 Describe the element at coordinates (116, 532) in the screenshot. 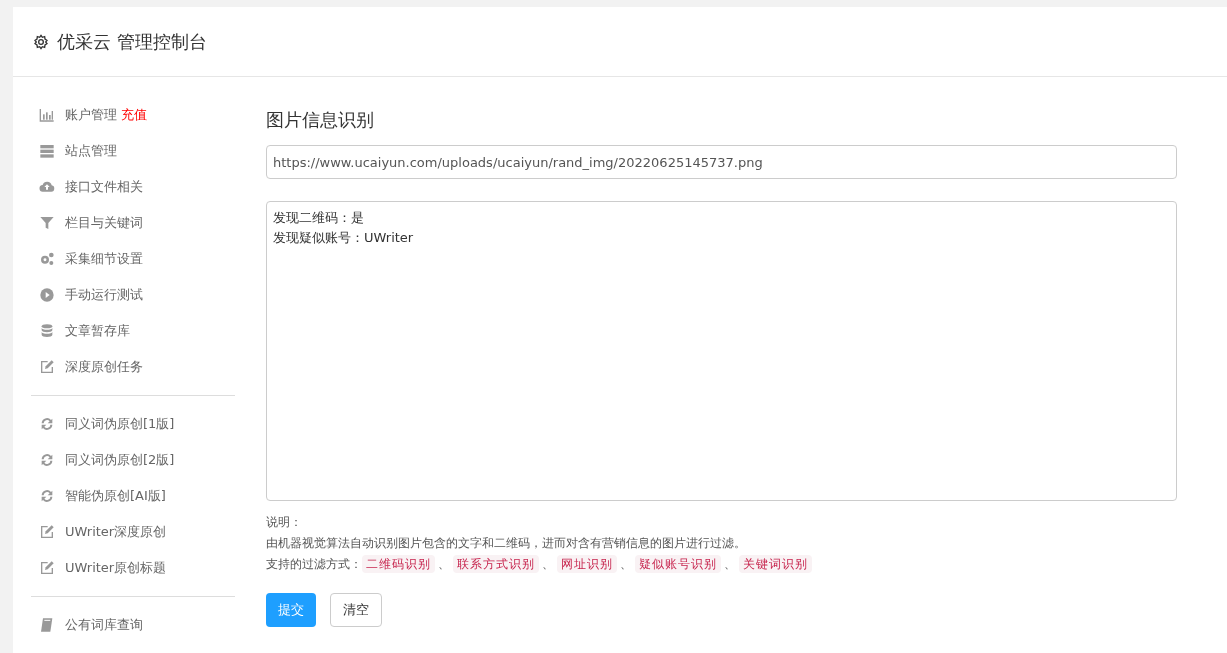

I see `sidebar-item: UWriter深度原创` at that location.